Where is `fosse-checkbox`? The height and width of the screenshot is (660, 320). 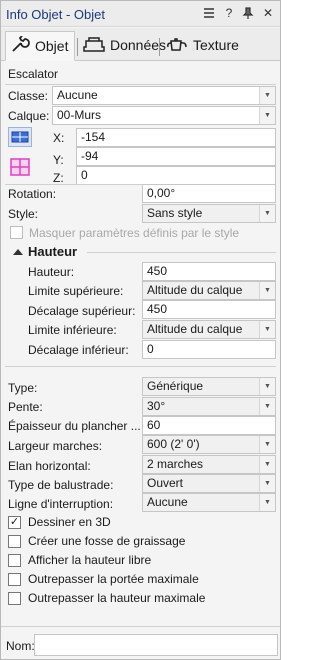 fosse-checkbox is located at coordinates (14, 541).